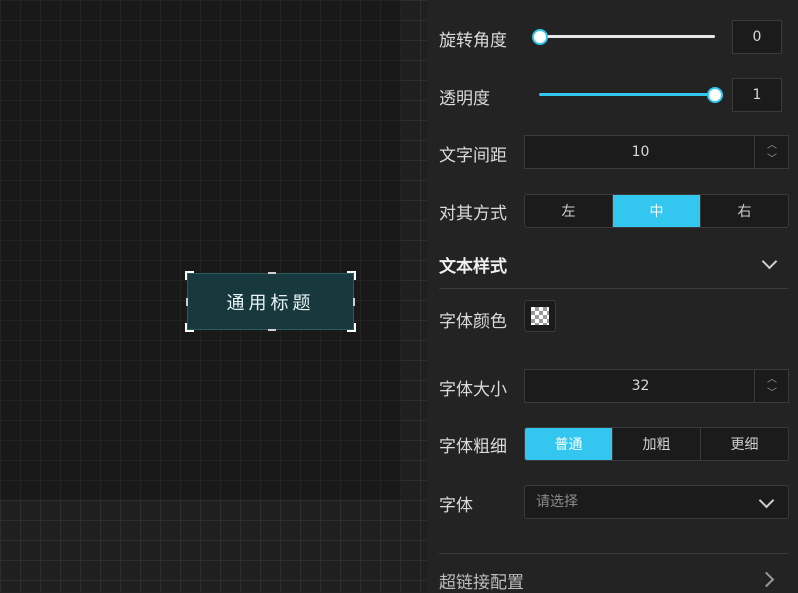  Describe the element at coordinates (766, 579) in the screenshot. I see `chevron-right-icon` at that location.